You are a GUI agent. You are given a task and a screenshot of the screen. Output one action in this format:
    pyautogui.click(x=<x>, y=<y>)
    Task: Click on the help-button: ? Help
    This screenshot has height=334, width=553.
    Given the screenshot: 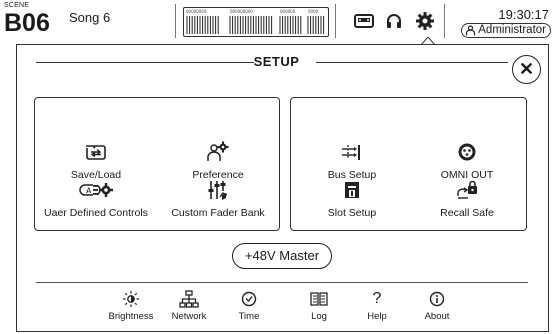 What is the action you would take?
    pyautogui.click(x=377, y=306)
    